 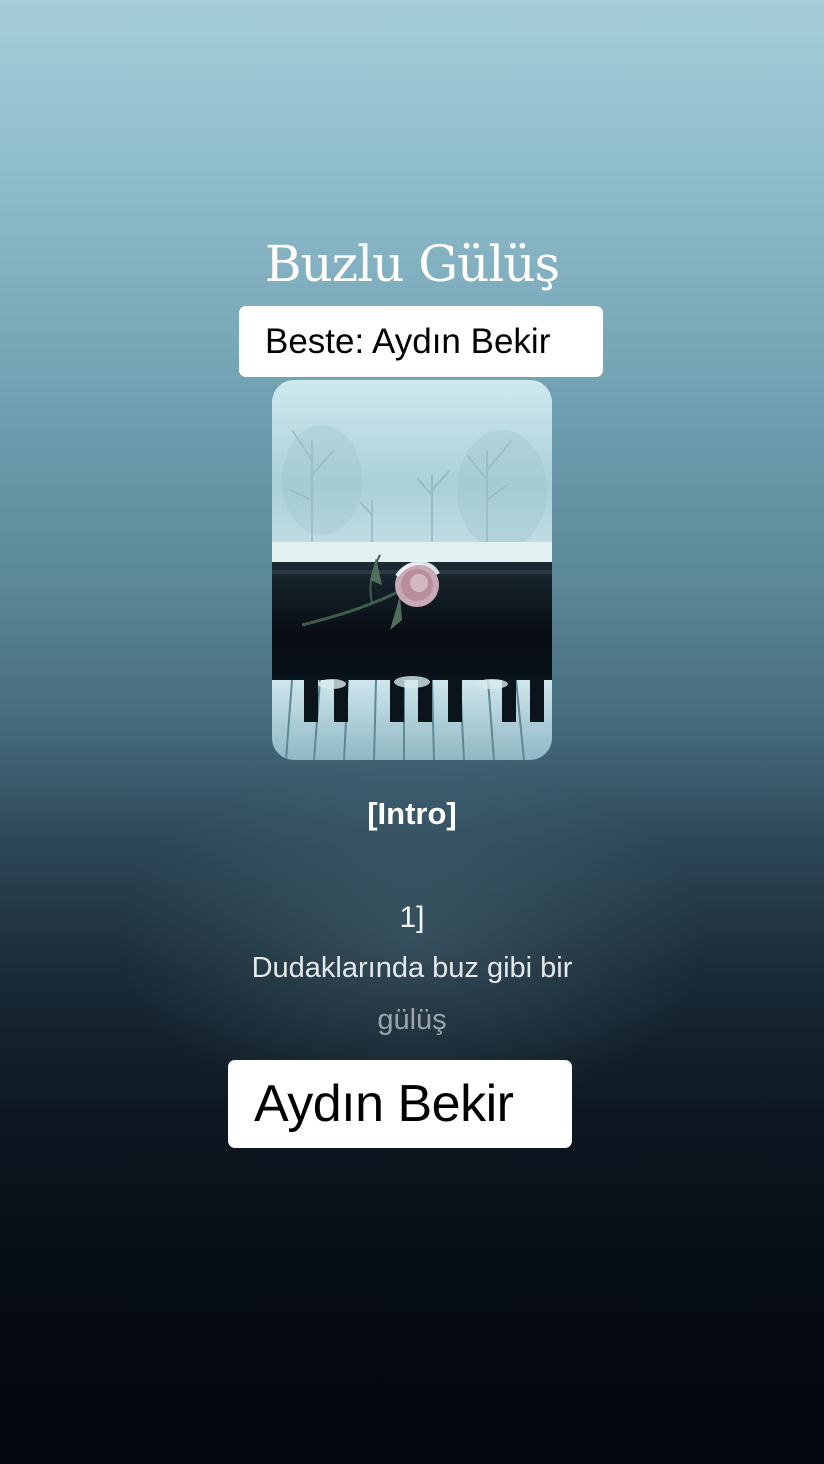 I want to click on composer-label-box: Beste: Aydın Bekir, so click(x=421, y=341).